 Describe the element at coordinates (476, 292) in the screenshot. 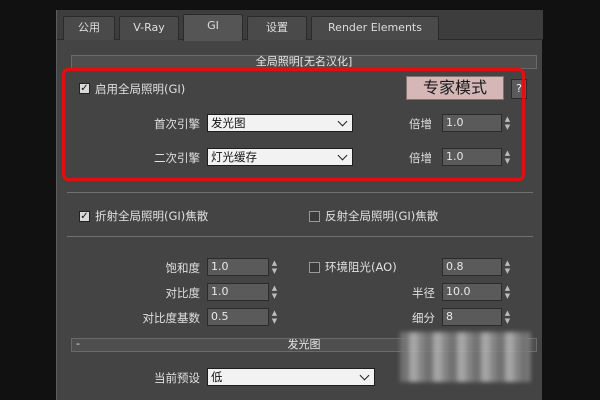

I see `radius-spinner: 10.0 ▲ ▼` at that location.